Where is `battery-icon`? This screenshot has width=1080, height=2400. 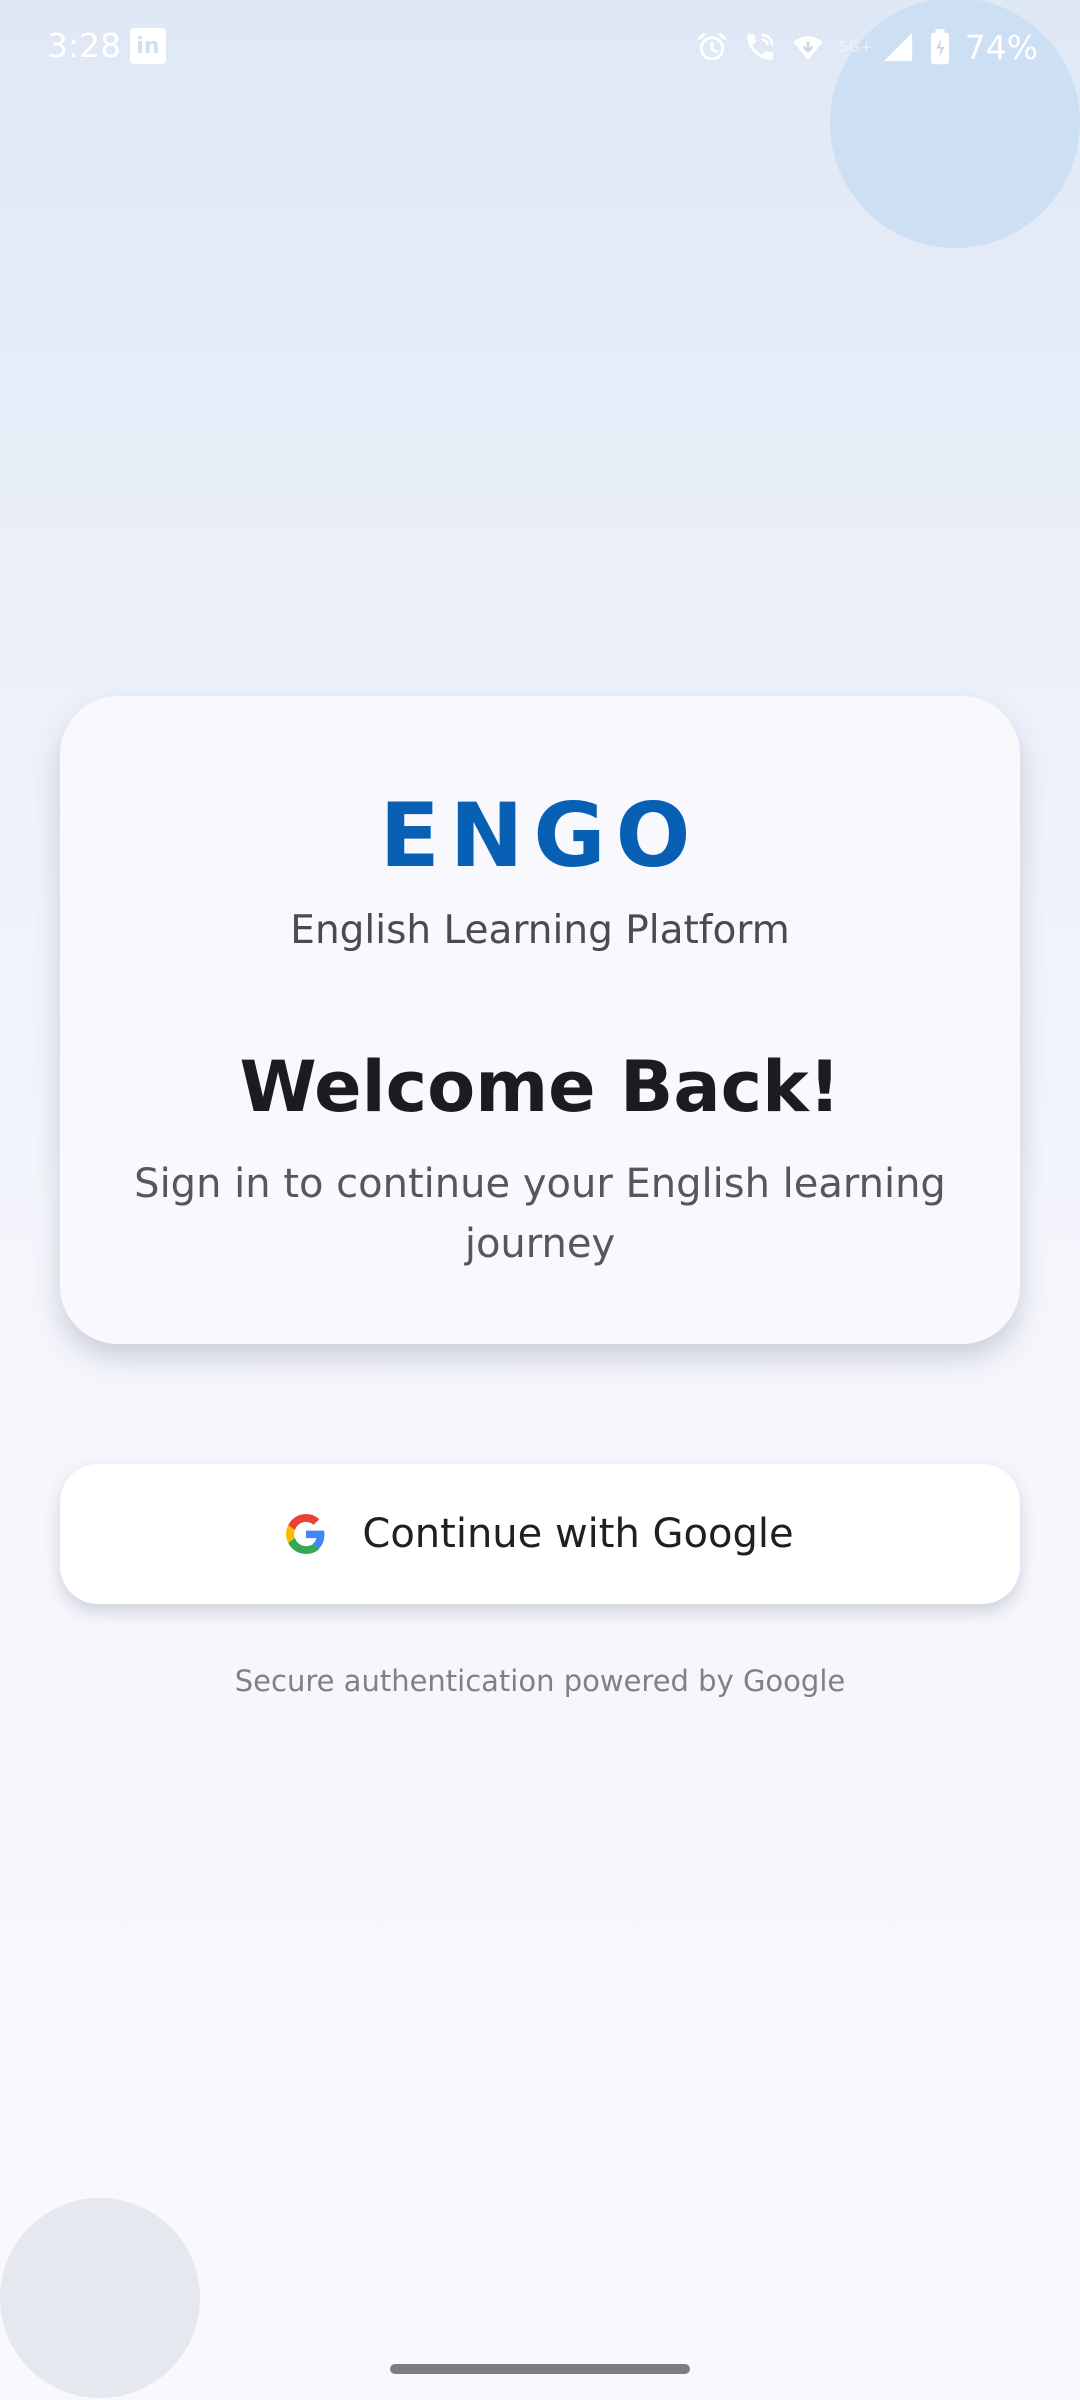
battery-icon is located at coordinates (939, 47).